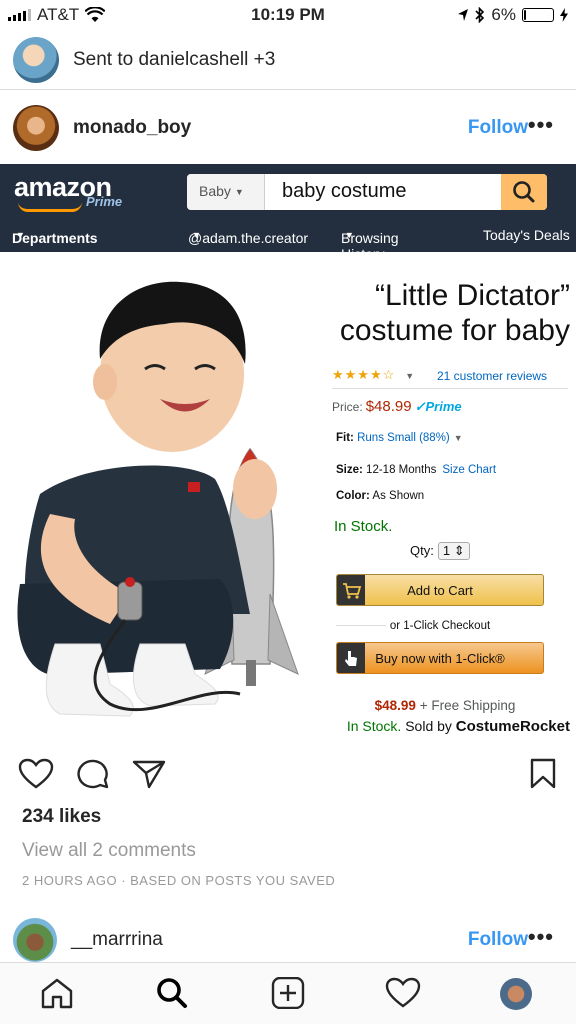  I want to click on battery-icon, so click(538, 15).